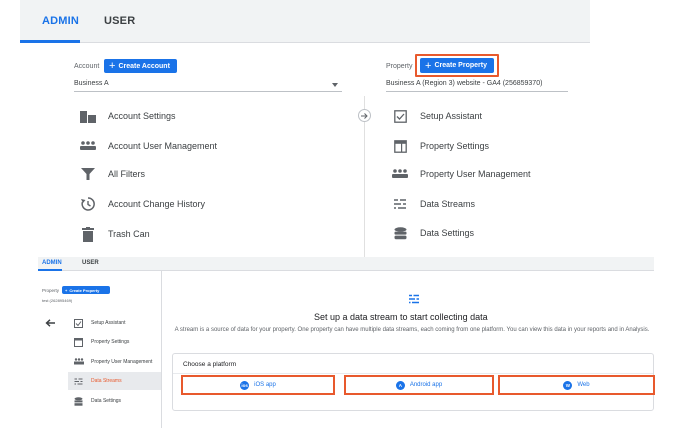 The width and height of the screenshot is (694, 428). Describe the element at coordinates (245, 385) in the screenshot. I see `ios-app-icon: ios` at that location.